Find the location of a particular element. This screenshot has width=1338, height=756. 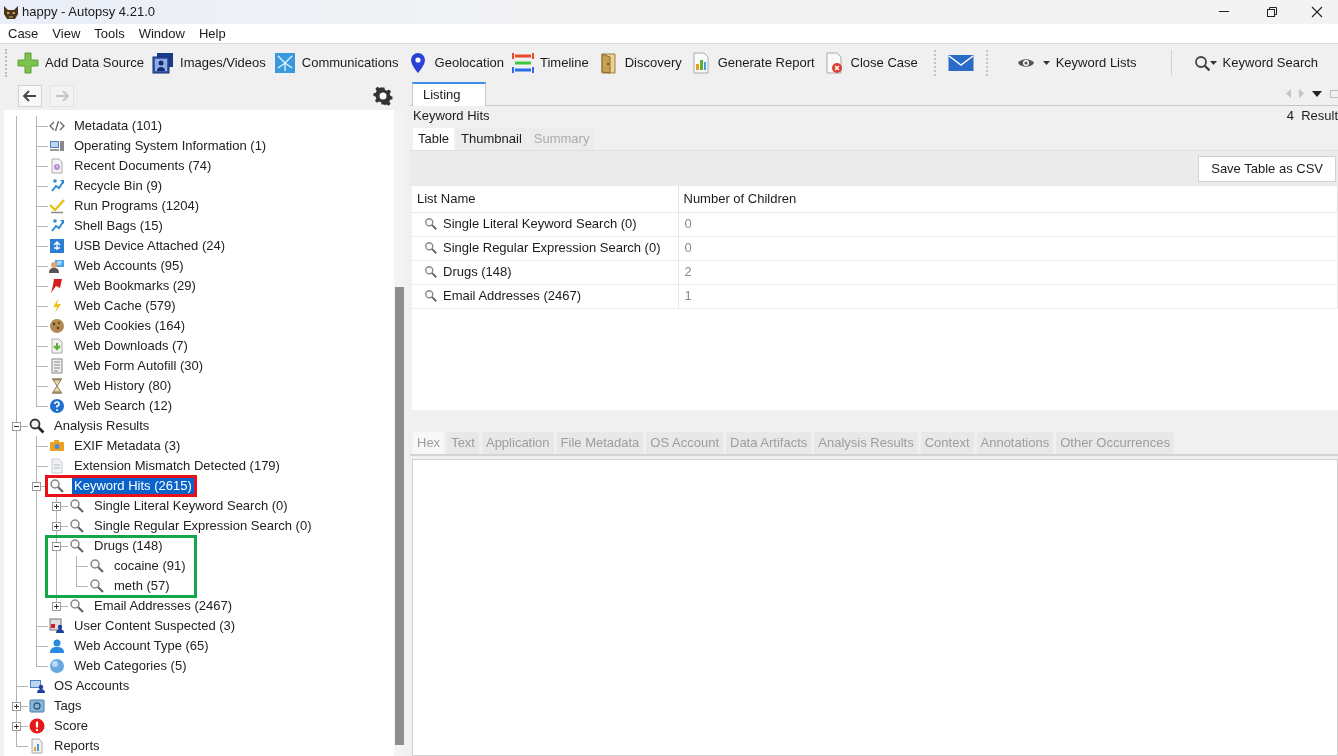

arrow-left-icon is located at coordinates (30, 96).